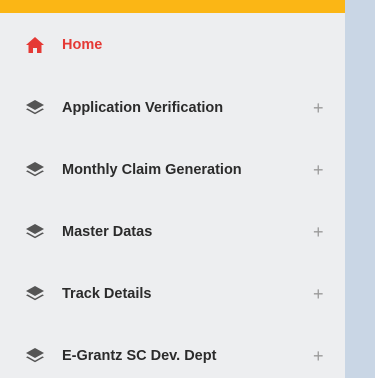 Image resolution: width=375 pixels, height=378 pixels. Describe the element at coordinates (107, 232) in the screenshot. I see `sidebar-item-label: Master Datas` at that location.